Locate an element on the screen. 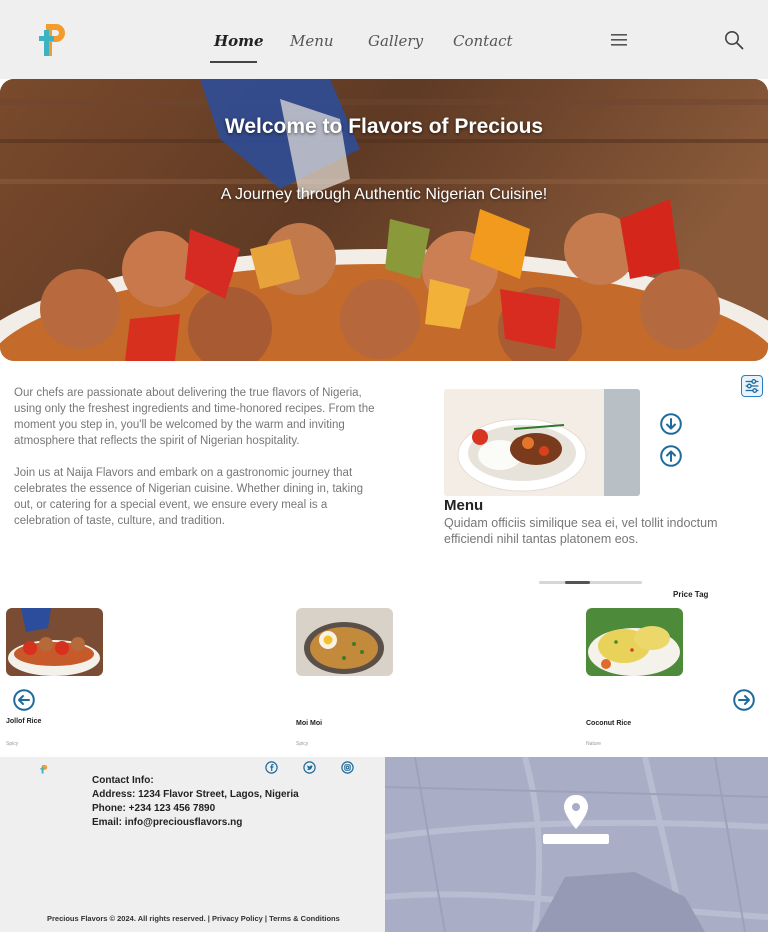 Image resolution: width=768 pixels, height=932 pixels. dish-card-jollof is located at coordinates (55, 642).